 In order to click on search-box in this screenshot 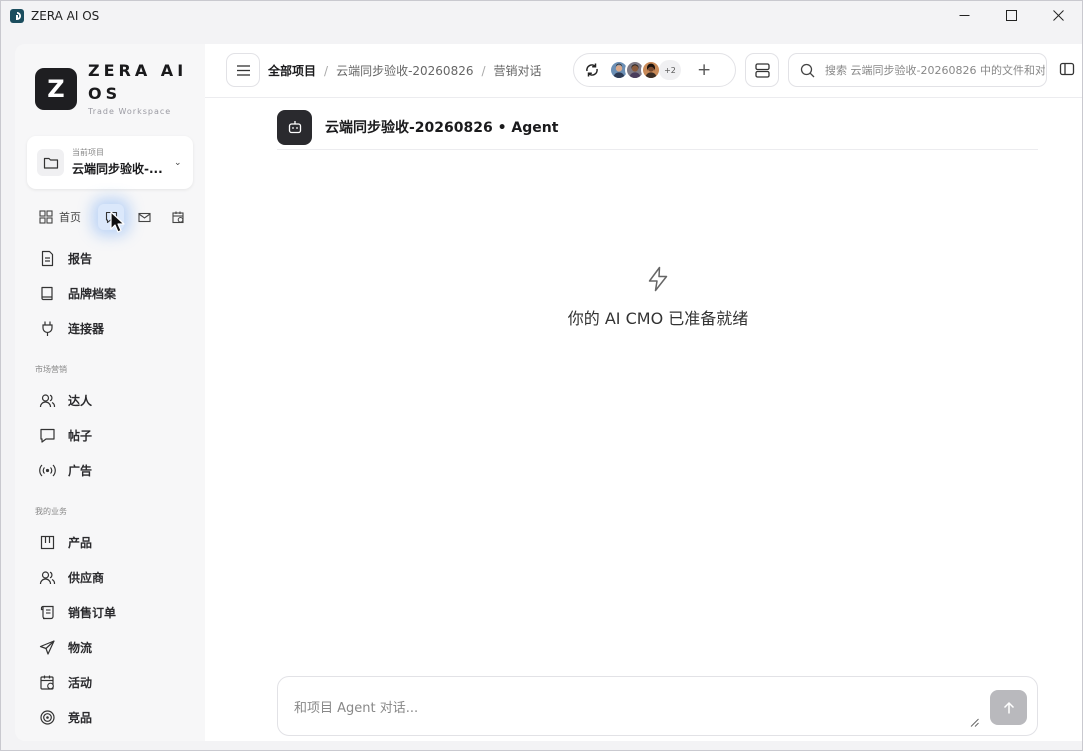, I will do `click(917, 70)`.